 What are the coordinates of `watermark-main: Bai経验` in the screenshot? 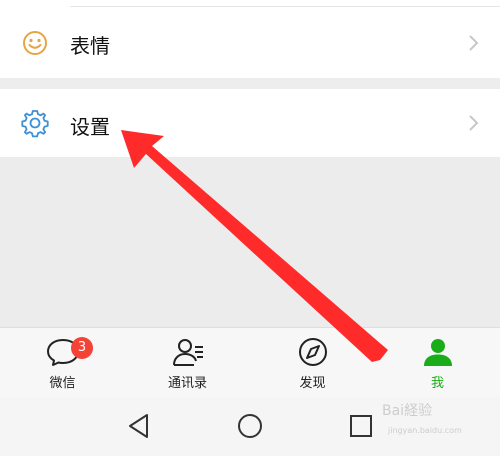 It's located at (407, 411).